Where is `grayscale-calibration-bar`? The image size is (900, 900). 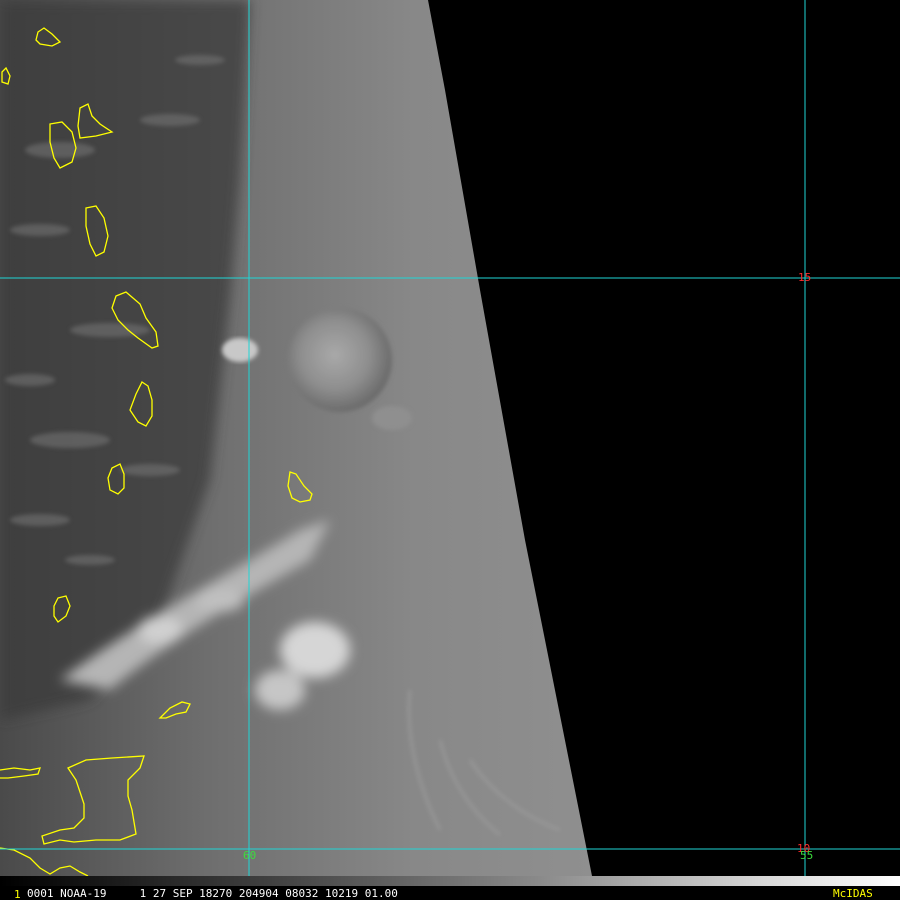 grayscale-calibration-bar is located at coordinates (450, 881).